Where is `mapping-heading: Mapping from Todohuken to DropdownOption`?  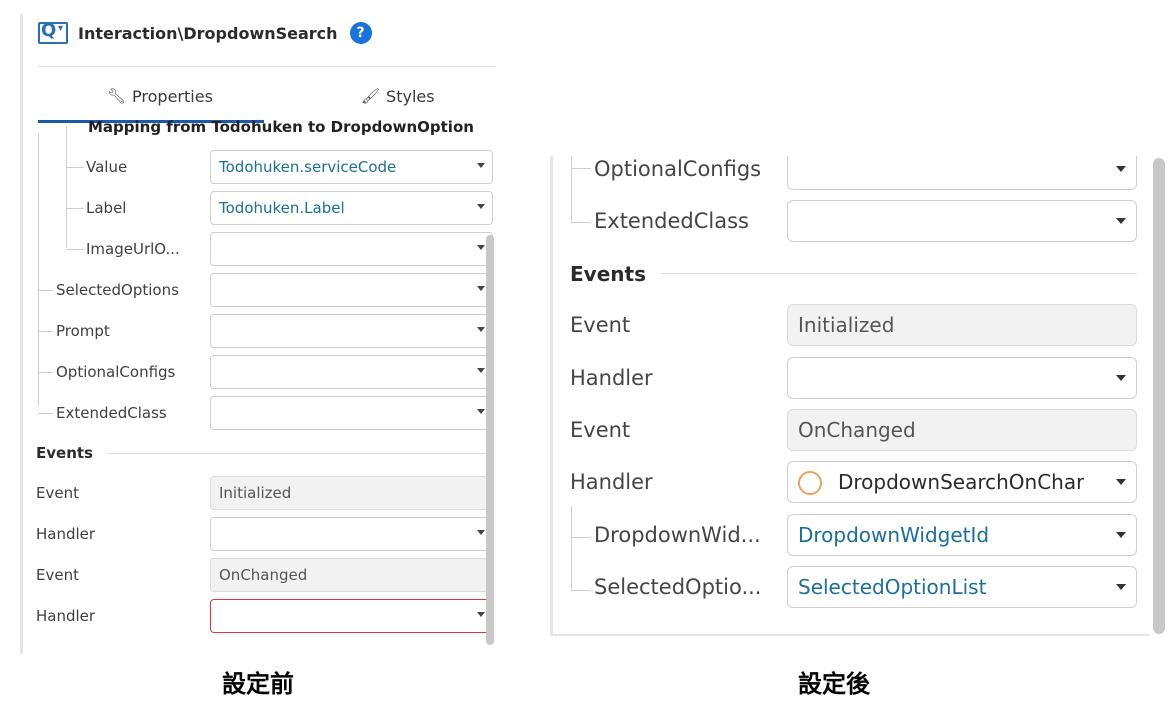
mapping-heading: Mapping from Todohuken to DropdownOption is located at coordinates (281, 127).